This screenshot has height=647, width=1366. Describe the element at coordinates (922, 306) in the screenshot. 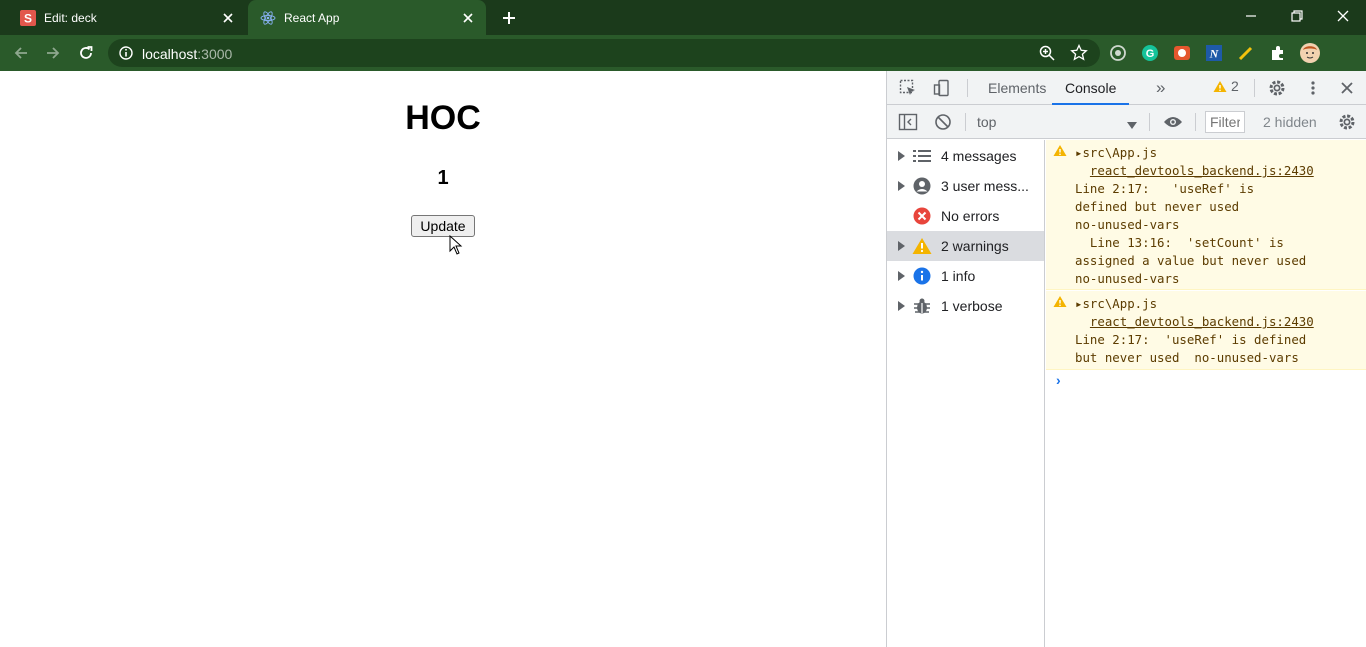

I see `bug-icon` at that location.